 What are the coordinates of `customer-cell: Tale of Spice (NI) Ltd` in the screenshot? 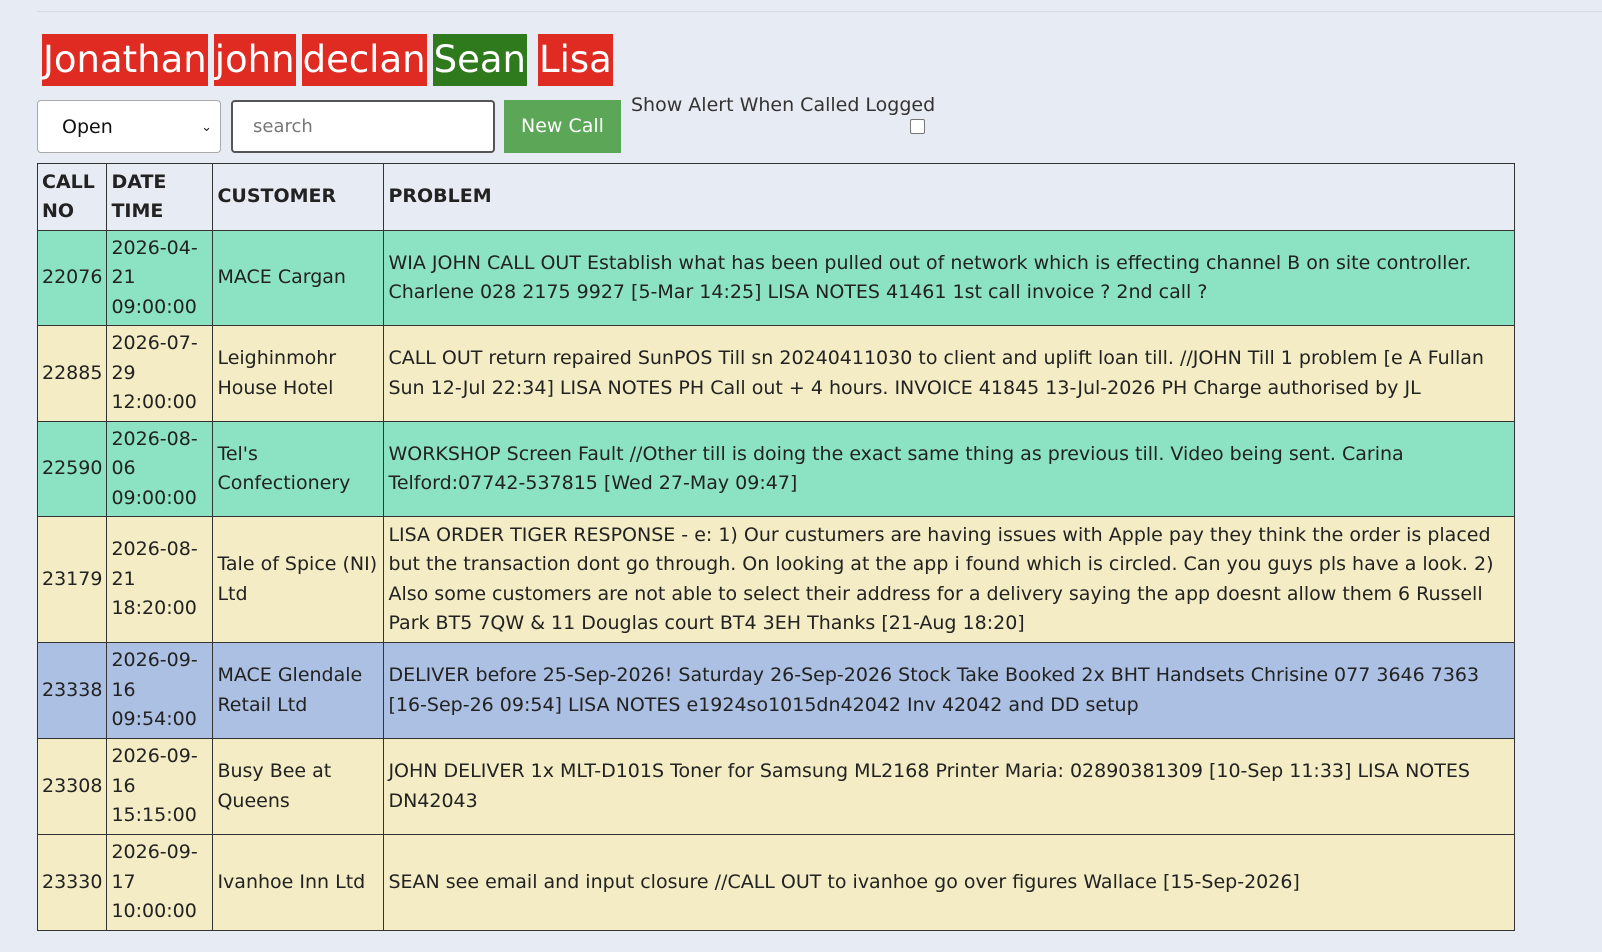 It's located at (298, 579).